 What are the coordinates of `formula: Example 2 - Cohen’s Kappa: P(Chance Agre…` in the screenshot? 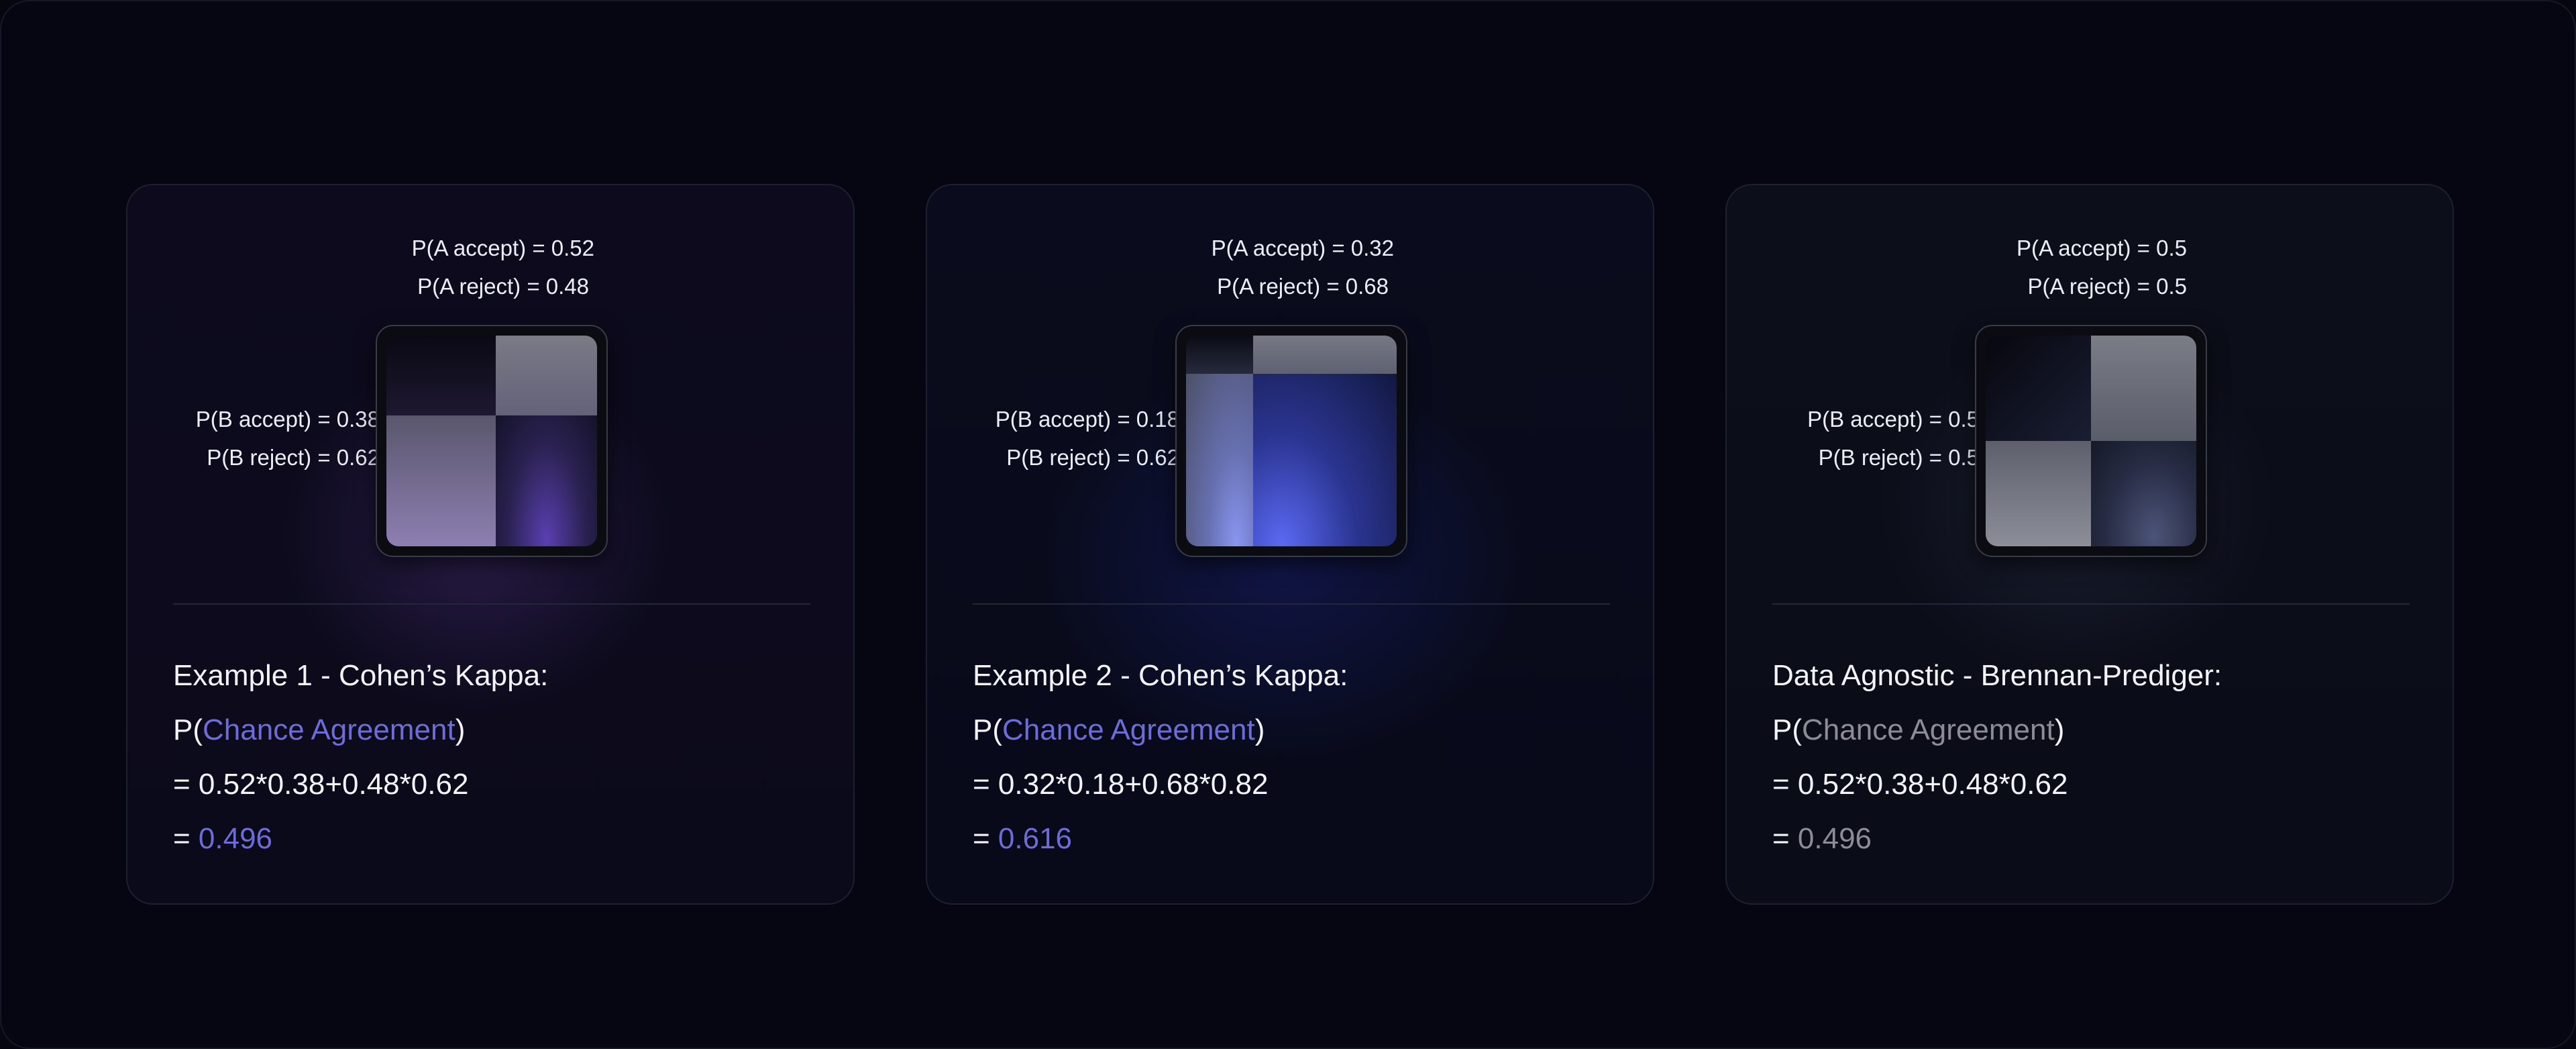 It's located at (1160, 757).